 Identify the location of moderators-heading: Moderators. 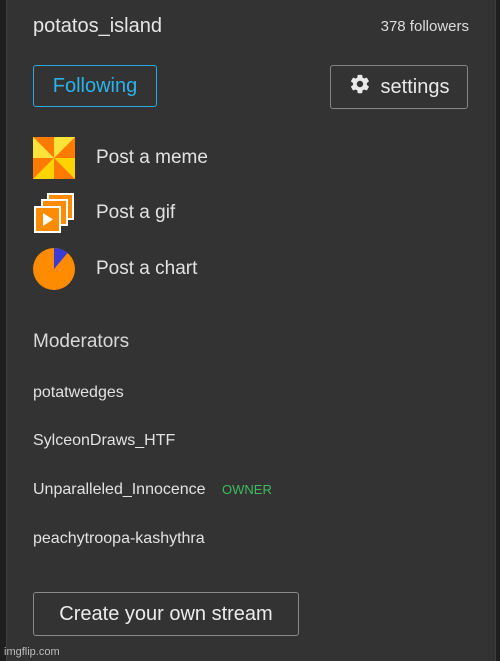
(81, 341).